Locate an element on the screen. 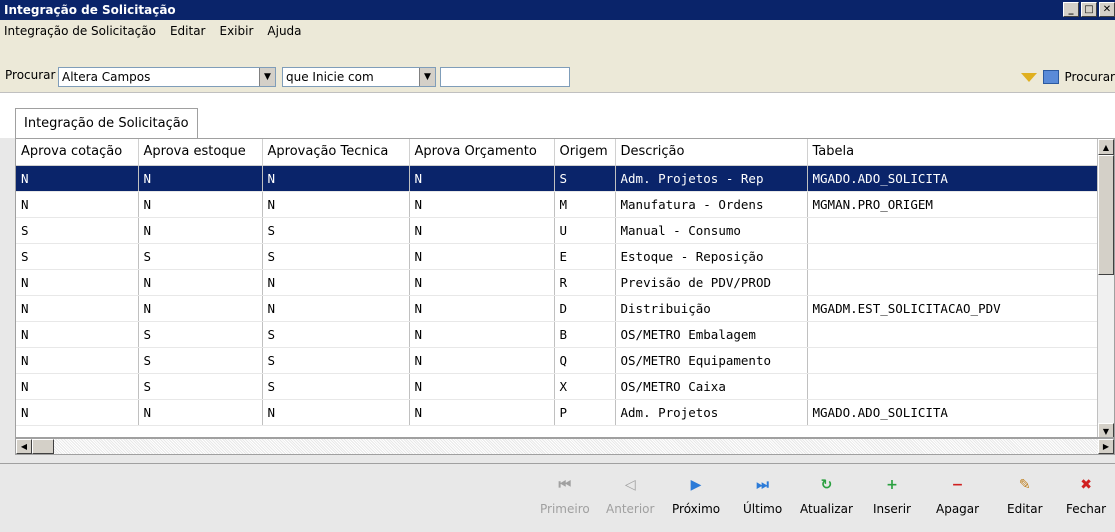  table-row: N N N N M Manufatura - Ordens MGMAN.PRO_ORIGEM is located at coordinates (558, 204).